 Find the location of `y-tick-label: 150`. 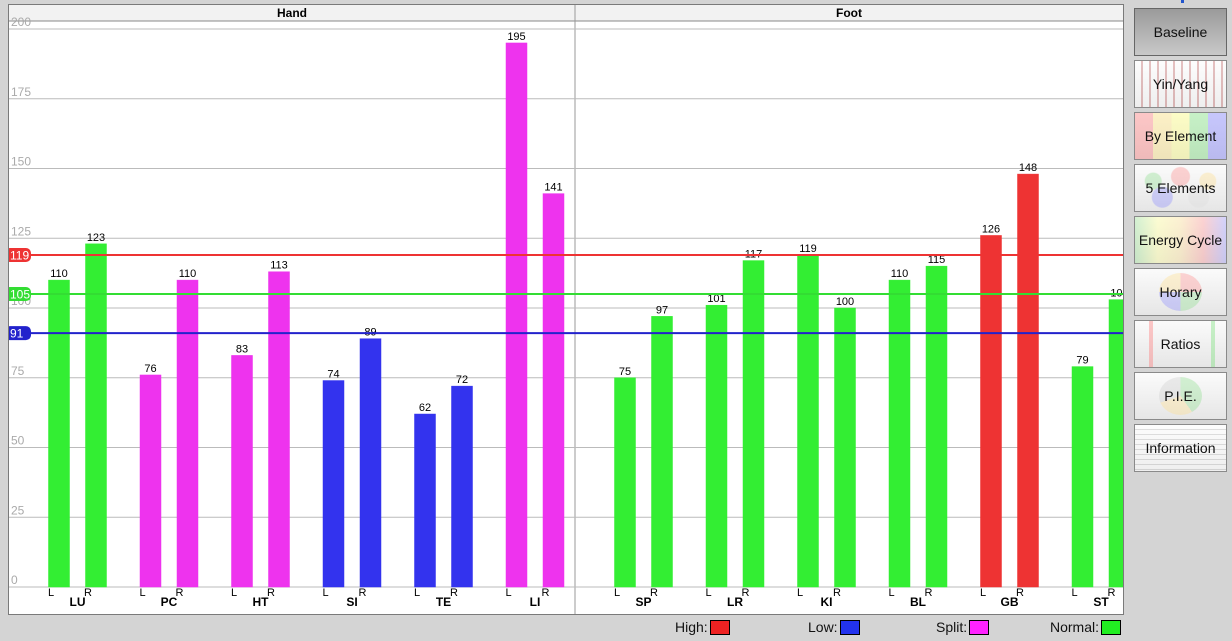

y-tick-label: 150 is located at coordinates (21, 162).